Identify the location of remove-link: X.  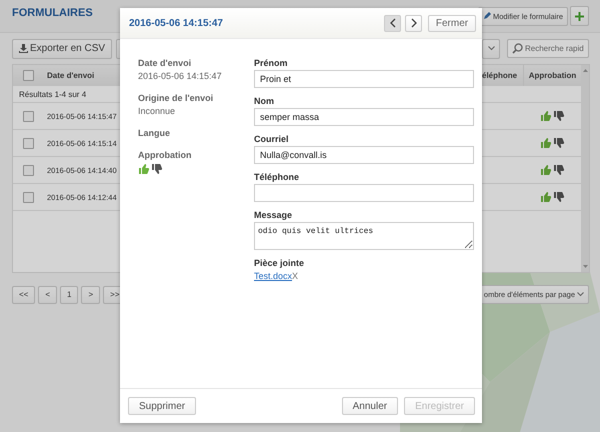
(295, 276).